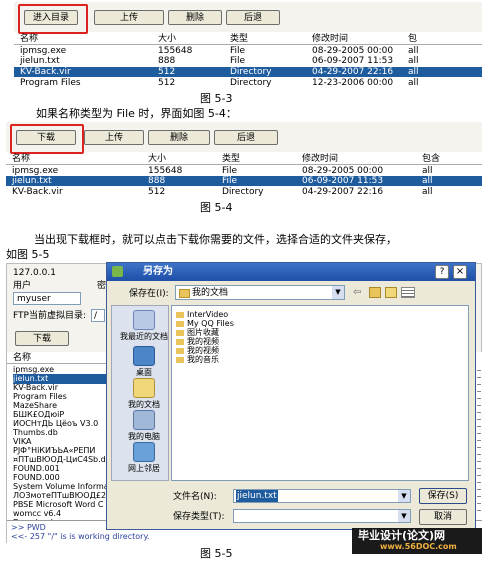  I want to click on paragraph-text: 如果名称类型为 File 时，界面如图 5-4：, so click(136, 113).